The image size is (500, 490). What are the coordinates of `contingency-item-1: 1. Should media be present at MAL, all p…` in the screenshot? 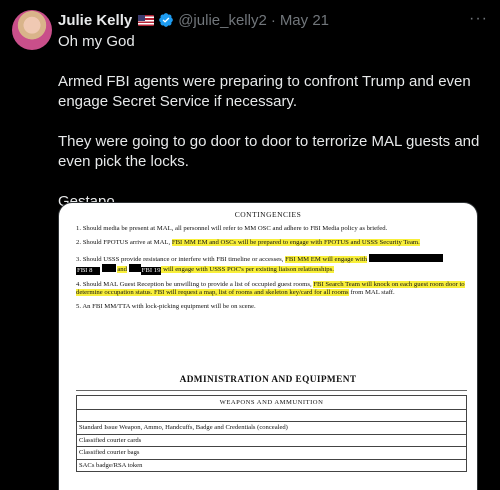 It's located at (232, 228).